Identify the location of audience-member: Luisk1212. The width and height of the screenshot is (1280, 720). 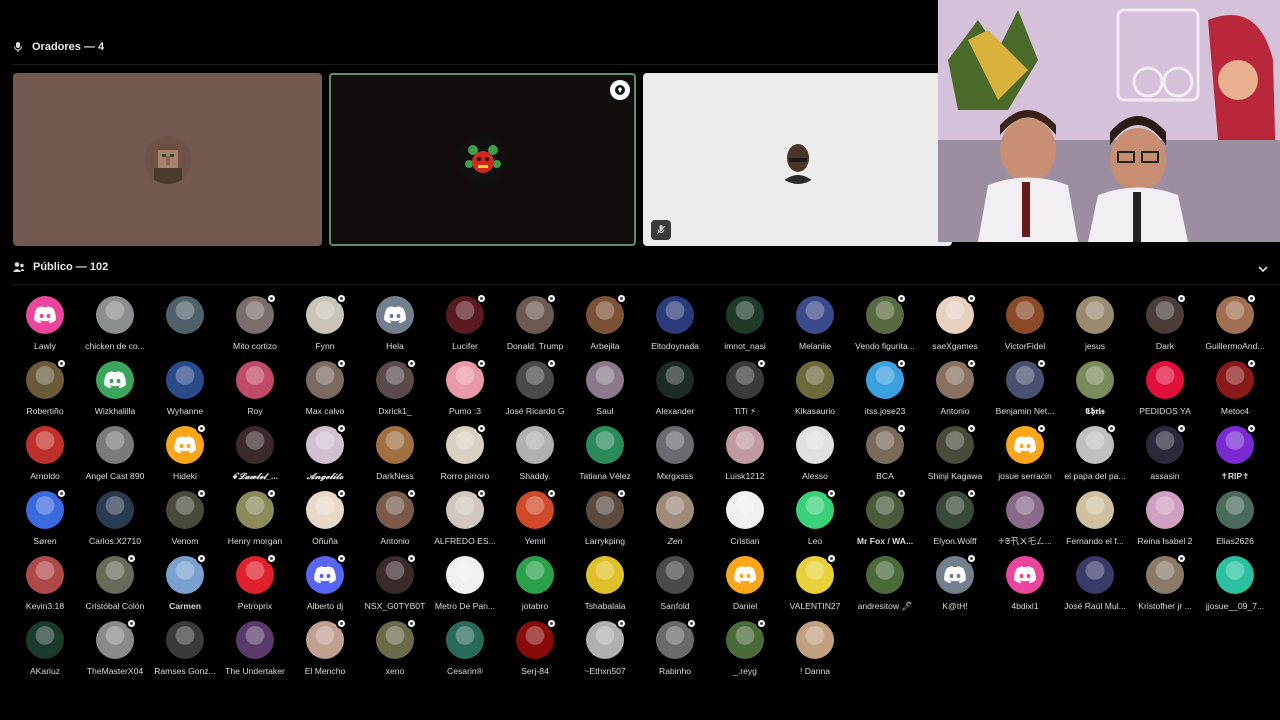
(745, 458).